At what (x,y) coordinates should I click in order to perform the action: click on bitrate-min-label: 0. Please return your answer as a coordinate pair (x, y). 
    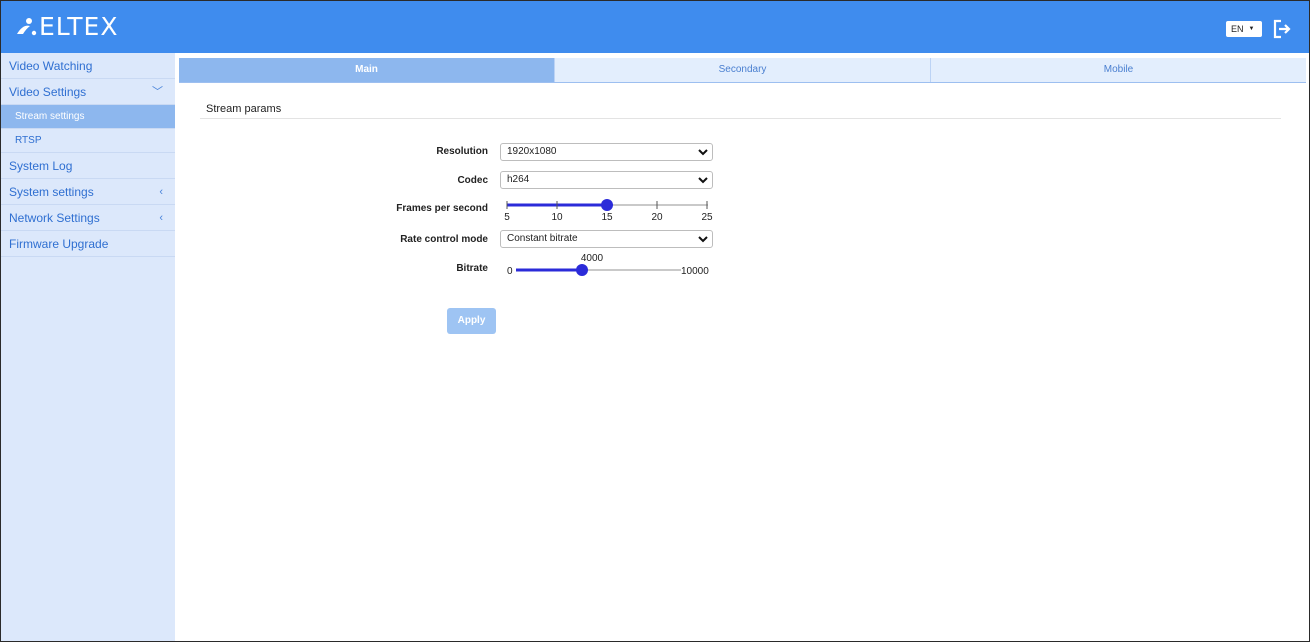
    Looking at the image, I should click on (510, 271).